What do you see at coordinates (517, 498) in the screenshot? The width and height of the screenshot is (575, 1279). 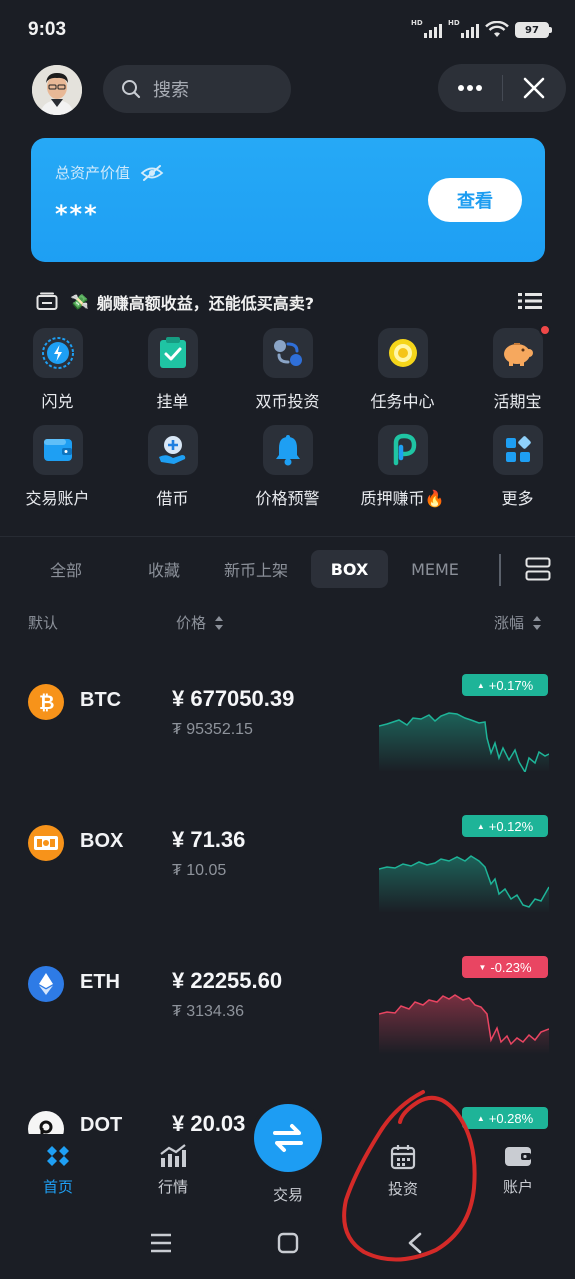 I see `action-label: 更多` at bounding box center [517, 498].